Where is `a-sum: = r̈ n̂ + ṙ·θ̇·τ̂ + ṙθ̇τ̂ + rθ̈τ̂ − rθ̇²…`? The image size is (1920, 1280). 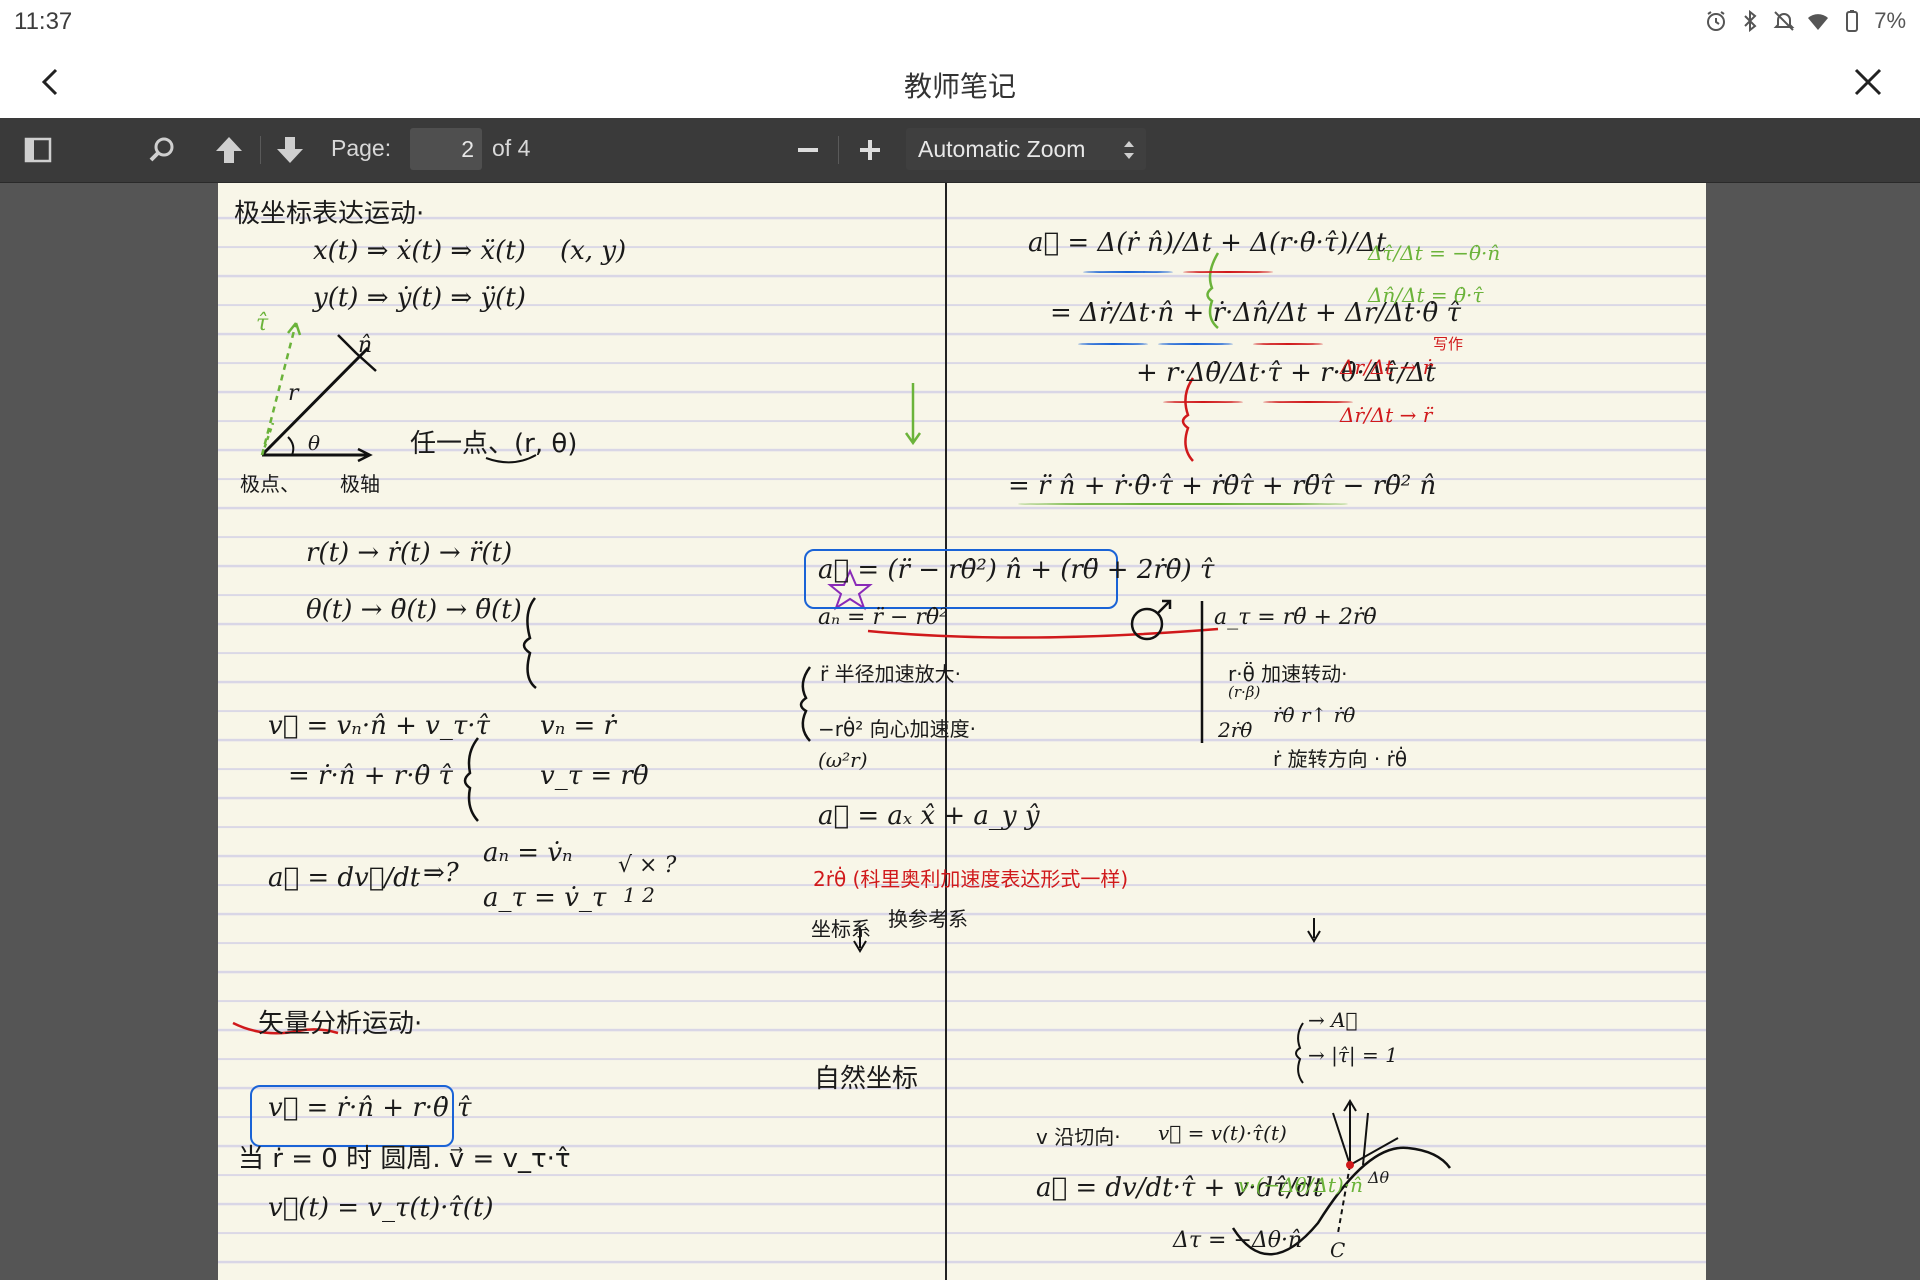
a-sum: = r̈ n̂ + ṙ·θ̇·τ̂ + ṙθ̇τ̂ + rθ̈τ̂ − rθ̇²… is located at coordinates (1222, 486).